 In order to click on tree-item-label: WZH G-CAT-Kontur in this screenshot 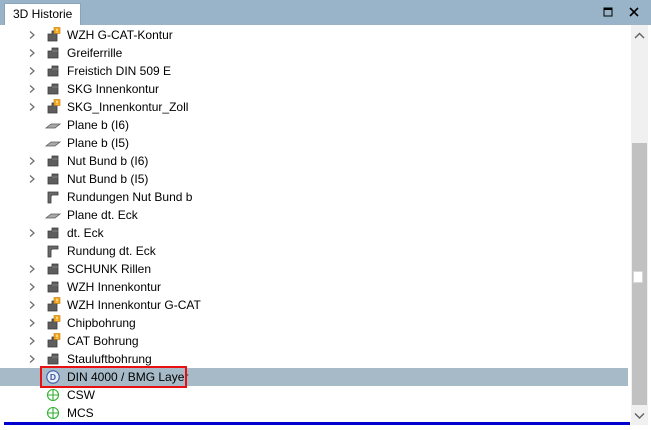, I will do `click(120, 35)`.